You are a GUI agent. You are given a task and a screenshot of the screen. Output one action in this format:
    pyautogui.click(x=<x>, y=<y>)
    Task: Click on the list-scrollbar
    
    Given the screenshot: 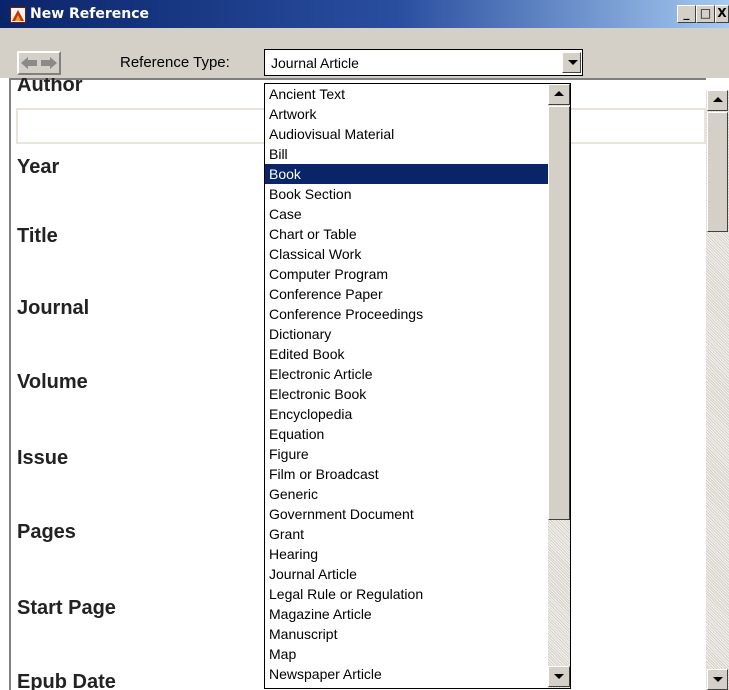 What is the action you would take?
    pyautogui.click(x=559, y=386)
    